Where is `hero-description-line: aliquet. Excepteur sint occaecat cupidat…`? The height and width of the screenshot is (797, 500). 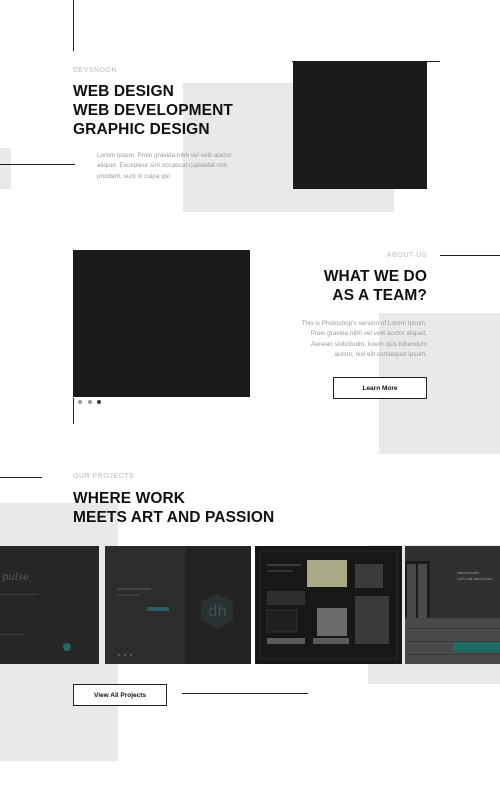
hero-description-line: aliquet. Excepteur sint occaecat cupidat… is located at coordinates (162, 166).